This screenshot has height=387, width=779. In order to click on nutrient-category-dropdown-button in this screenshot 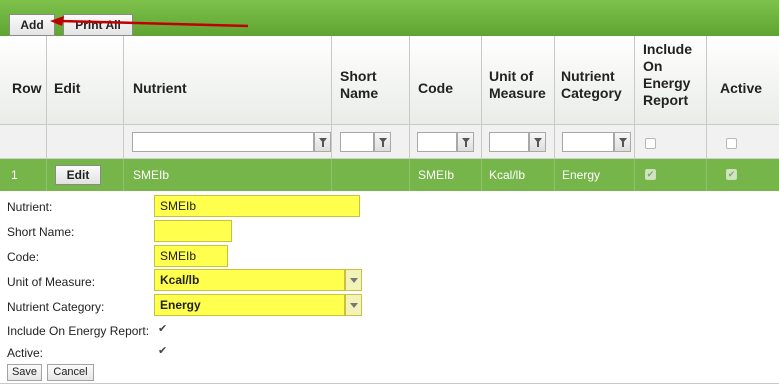, I will do `click(353, 305)`.